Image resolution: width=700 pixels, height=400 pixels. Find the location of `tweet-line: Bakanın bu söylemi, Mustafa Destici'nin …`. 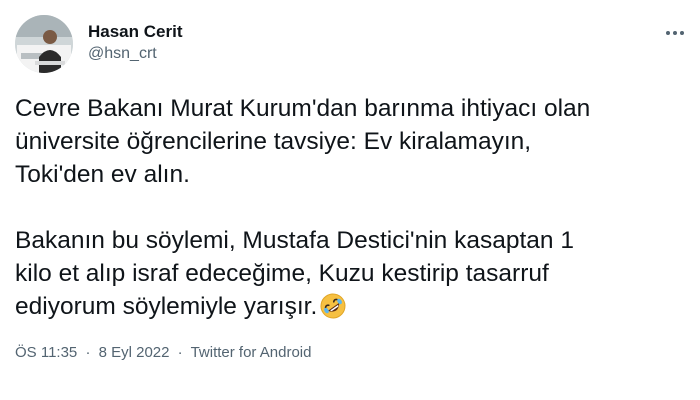

tweet-line: Bakanın bu söylemi, Mustafa Destici'nin … is located at coordinates (294, 240).